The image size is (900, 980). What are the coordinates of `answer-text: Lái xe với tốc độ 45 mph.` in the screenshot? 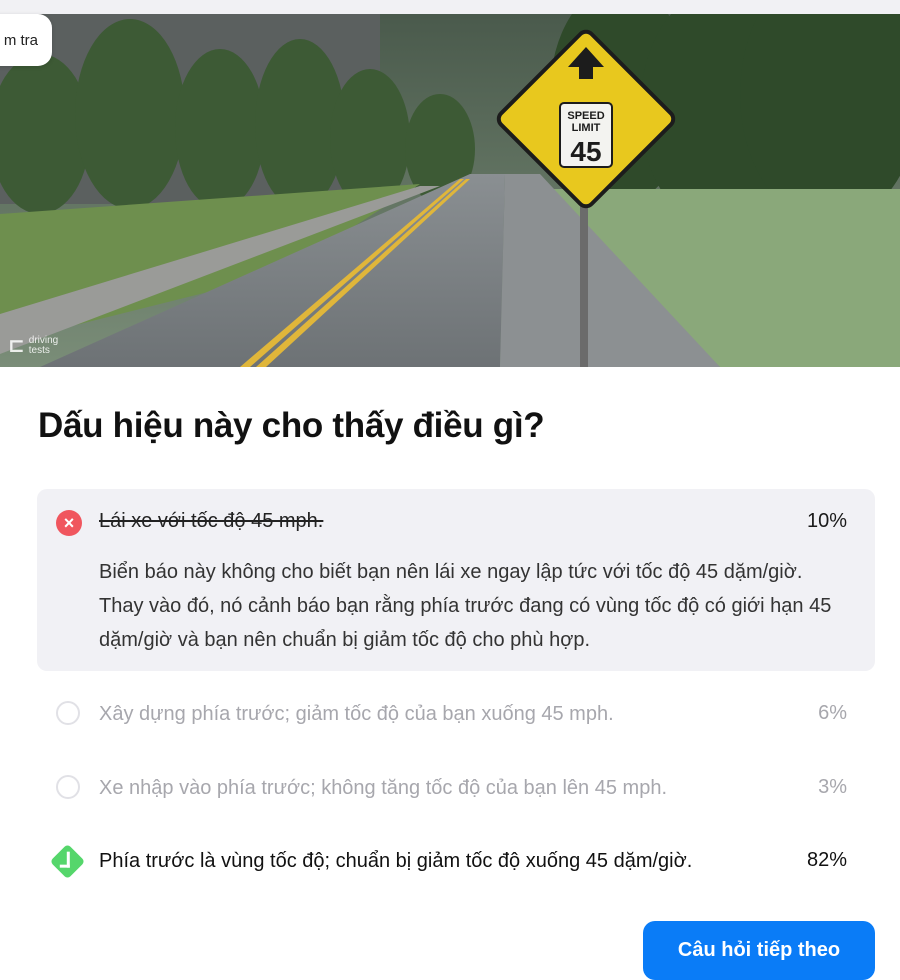 It's located at (211, 521).